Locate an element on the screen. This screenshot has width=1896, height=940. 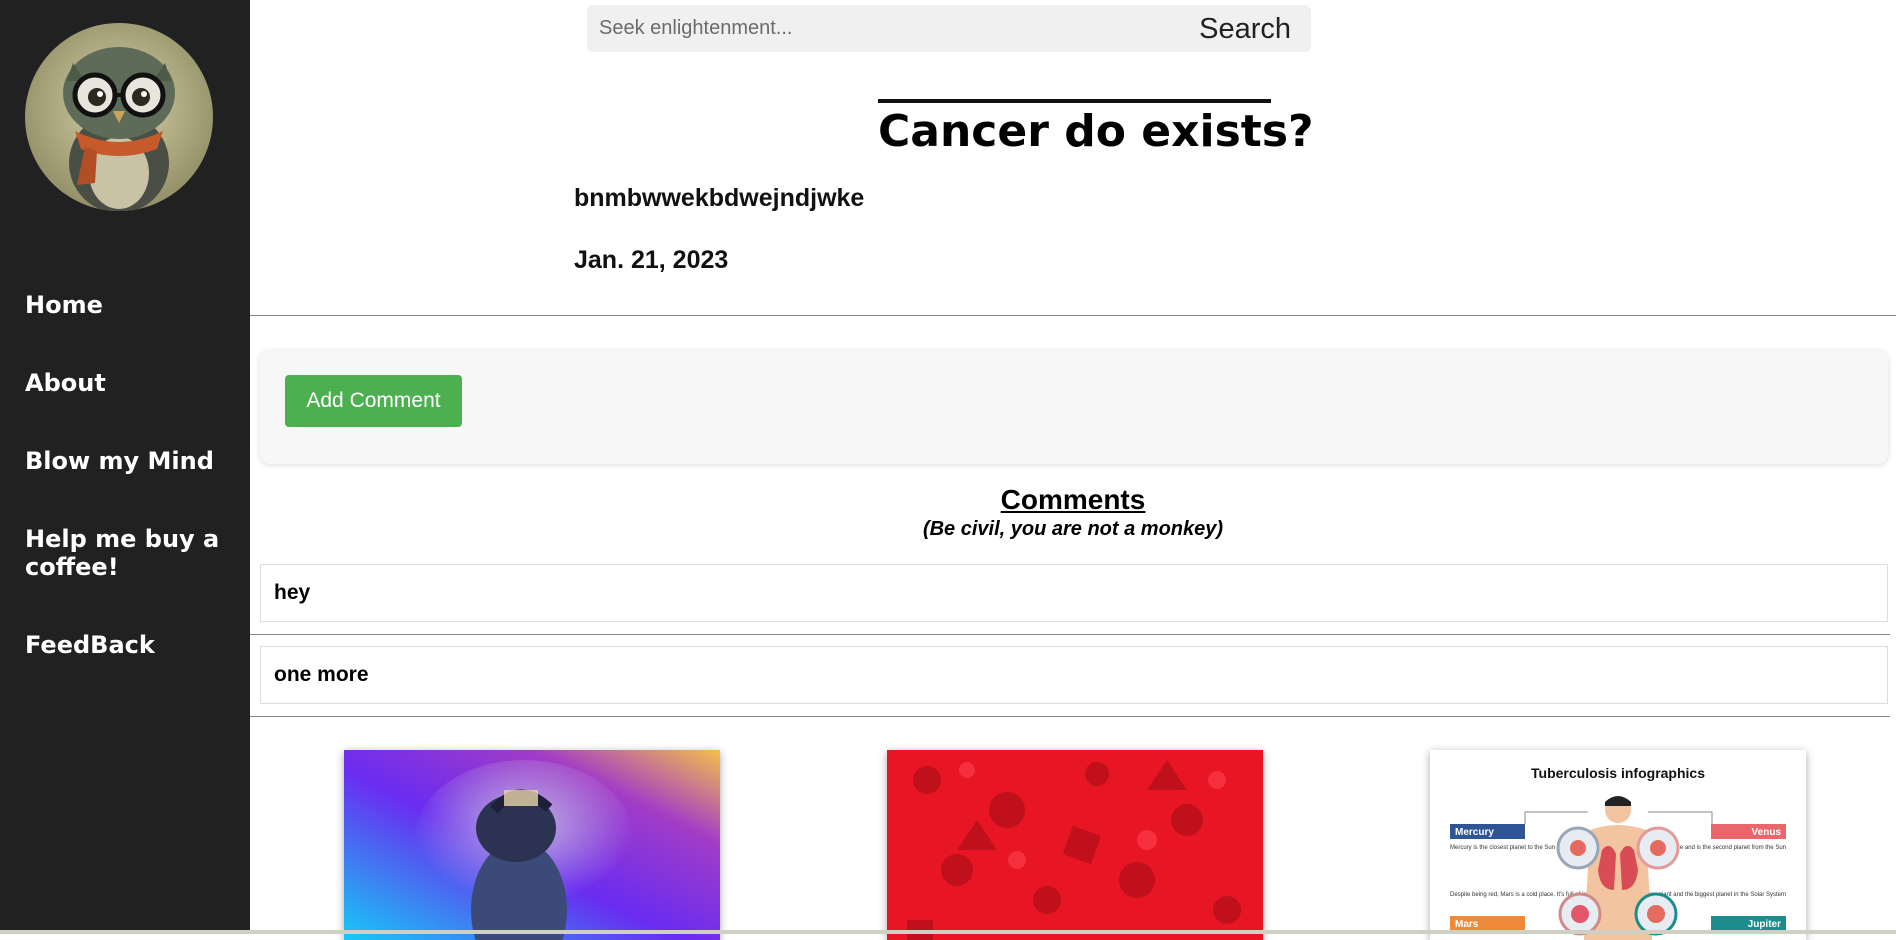
add-comment-button: Add Comment is located at coordinates (373, 401).